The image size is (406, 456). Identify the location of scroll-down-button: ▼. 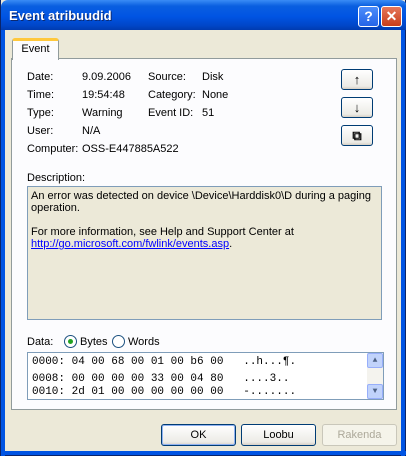
(375, 391).